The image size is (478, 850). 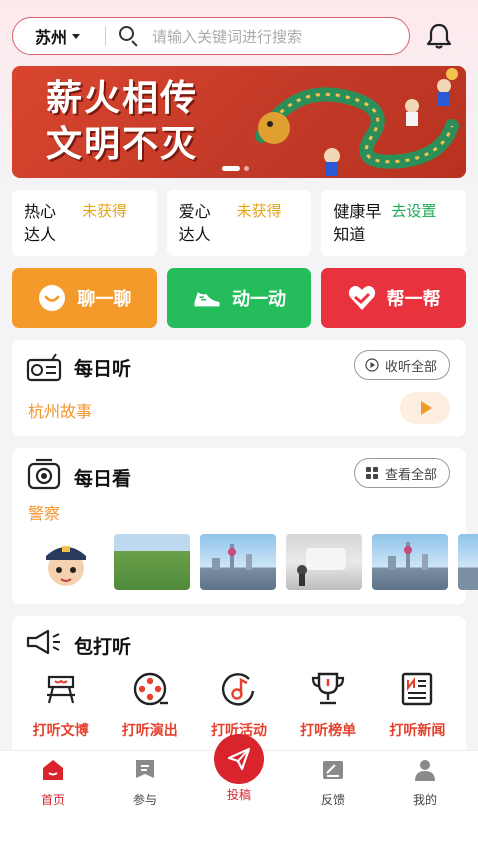 I want to click on tab-label: 参与, so click(x=144, y=800).